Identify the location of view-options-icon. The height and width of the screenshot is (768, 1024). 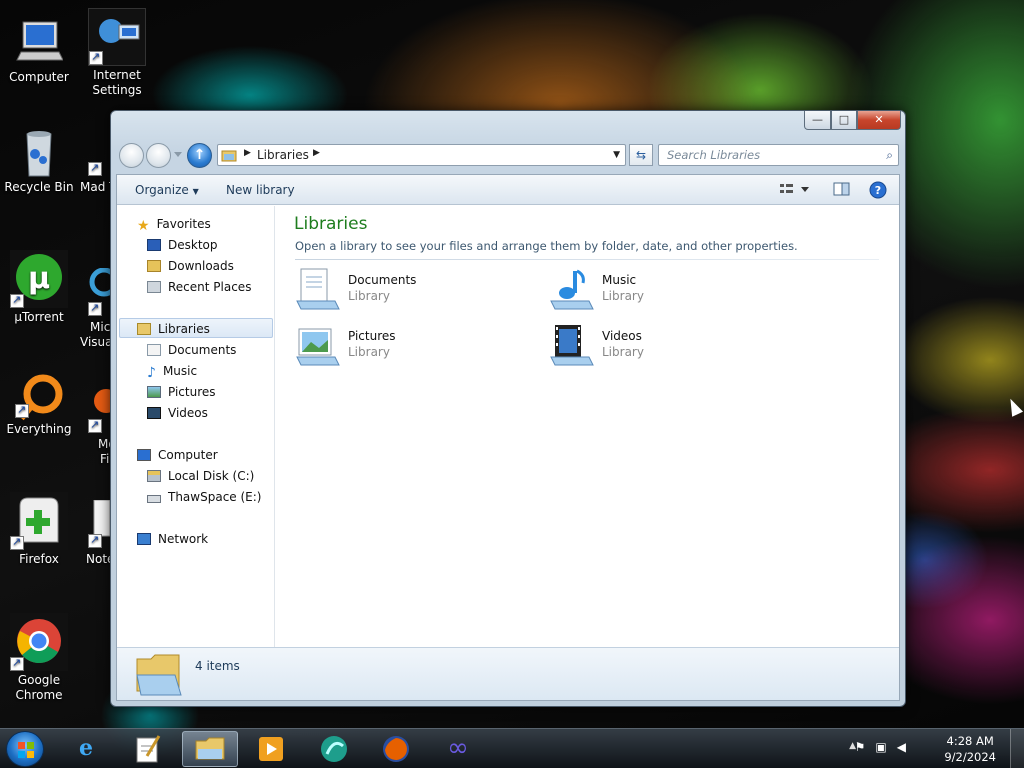
(794, 188).